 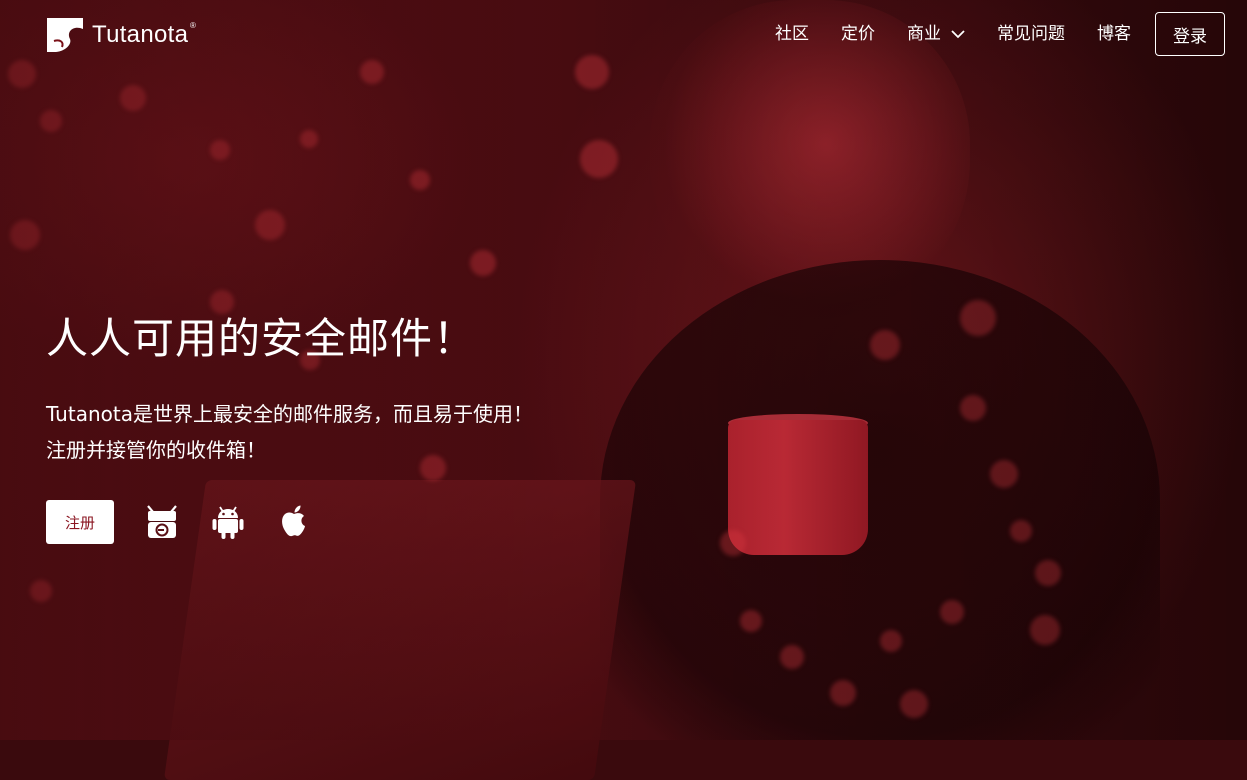 I want to click on nav-business-label: 商业, so click(x=924, y=34).